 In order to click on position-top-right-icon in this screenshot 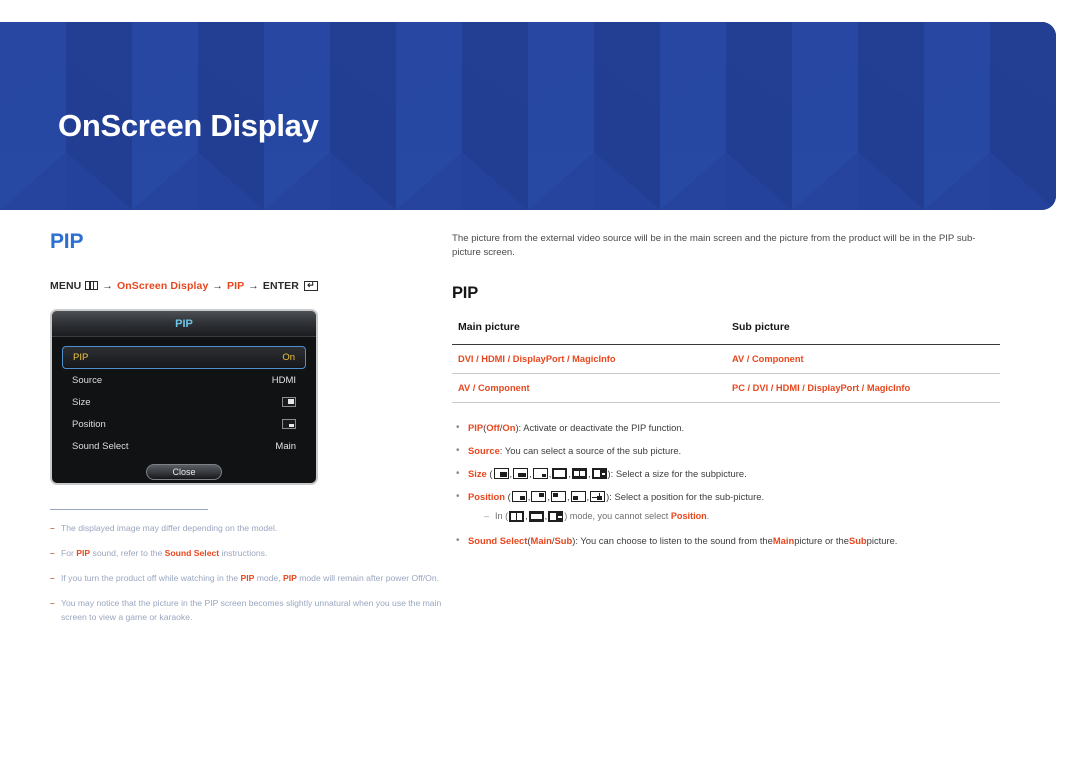, I will do `click(539, 496)`.